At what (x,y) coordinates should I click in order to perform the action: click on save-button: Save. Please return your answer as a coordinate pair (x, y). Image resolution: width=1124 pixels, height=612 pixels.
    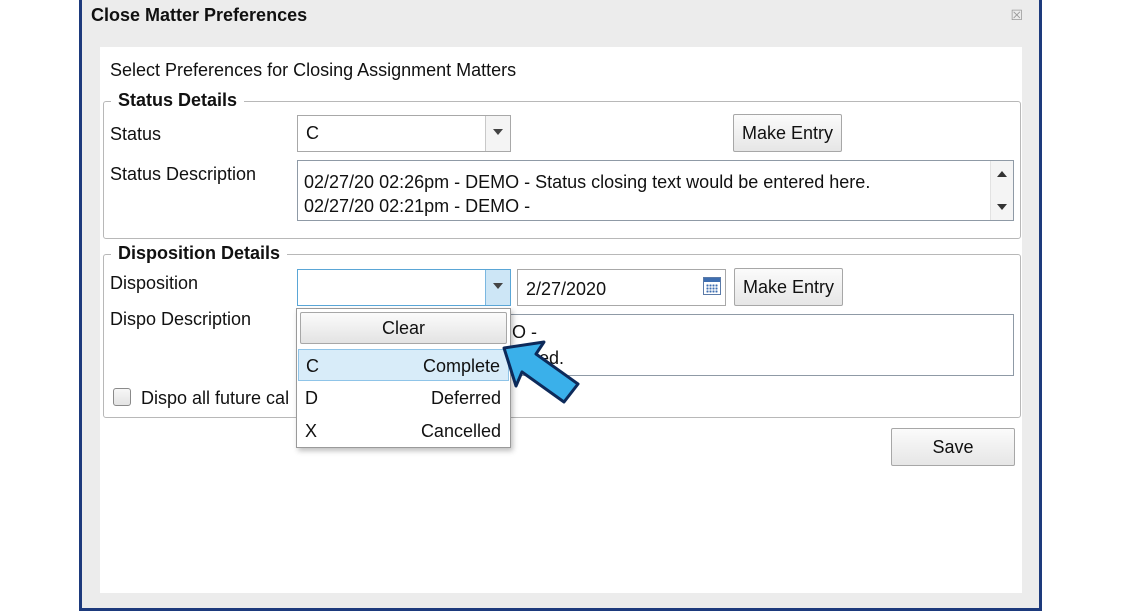
    Looking at the image, I should click on (953, 447).